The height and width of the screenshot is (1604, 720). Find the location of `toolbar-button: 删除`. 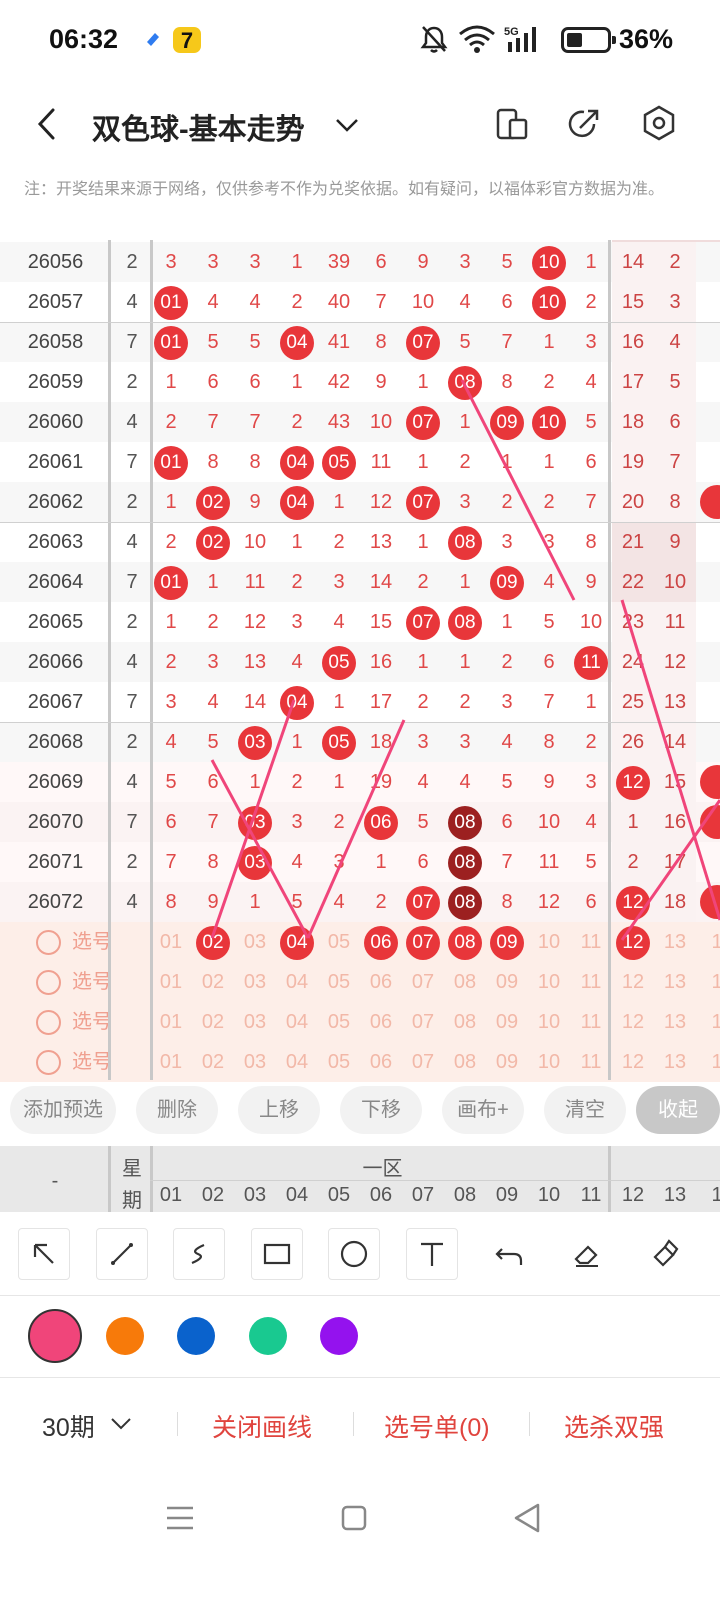

toolbar-button: 删除 is located at coordinates (177, 1110).